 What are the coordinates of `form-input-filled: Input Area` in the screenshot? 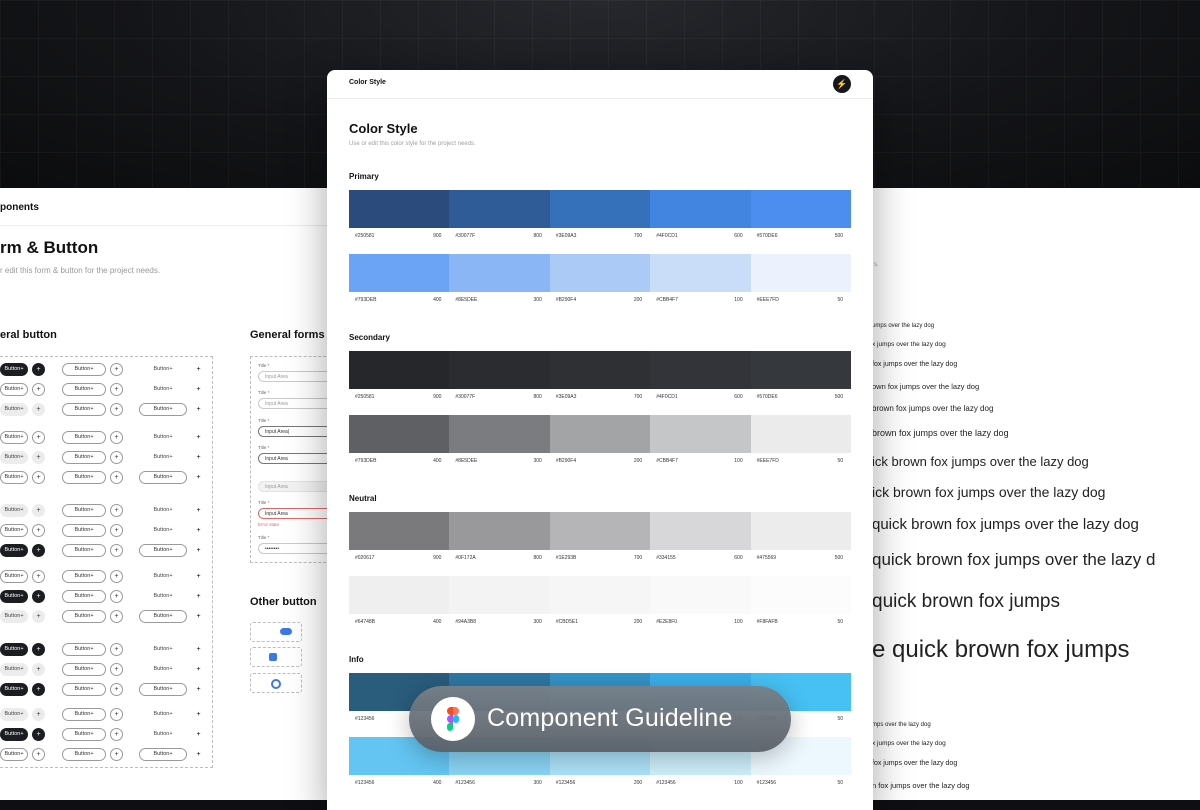 It's located at (295, 458).